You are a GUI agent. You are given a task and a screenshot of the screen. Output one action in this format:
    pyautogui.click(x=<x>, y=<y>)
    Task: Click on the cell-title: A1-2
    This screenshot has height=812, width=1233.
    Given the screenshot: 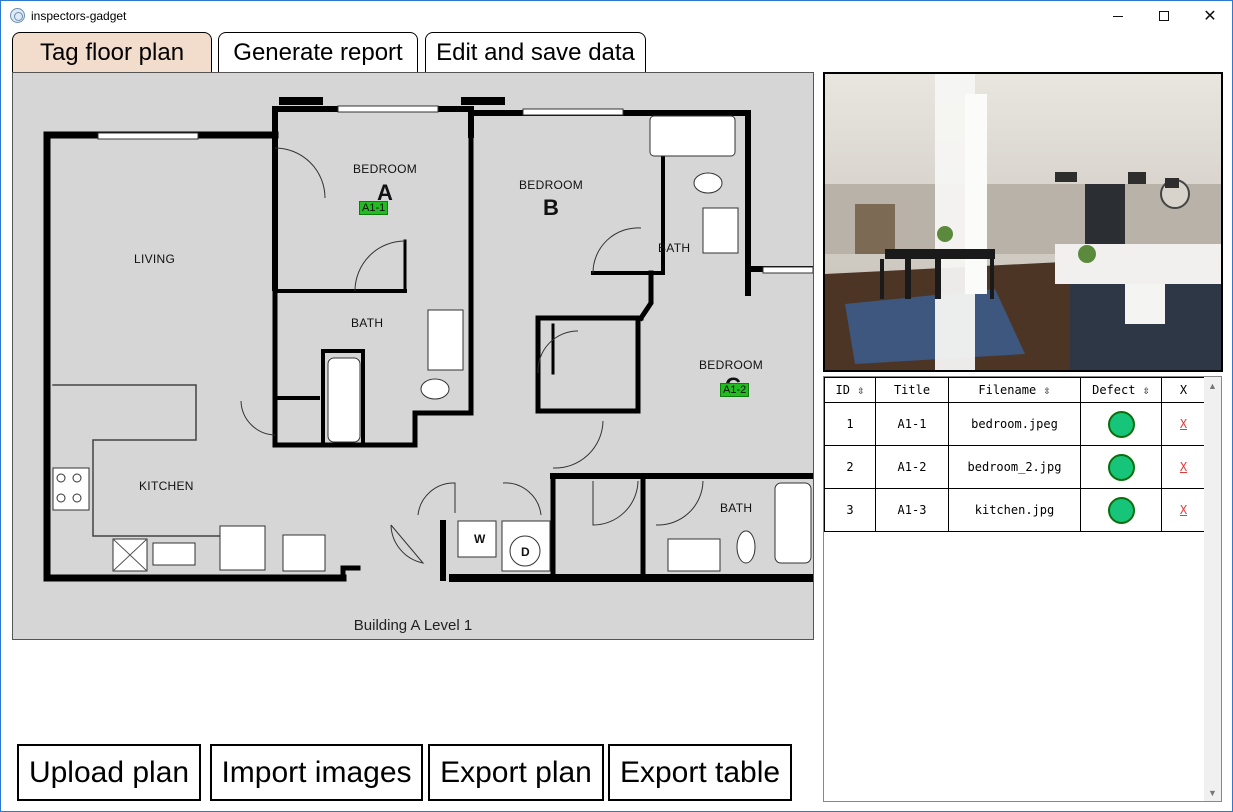 What is the action you would take?
    pyautogui.click(x=912, y=467)
    